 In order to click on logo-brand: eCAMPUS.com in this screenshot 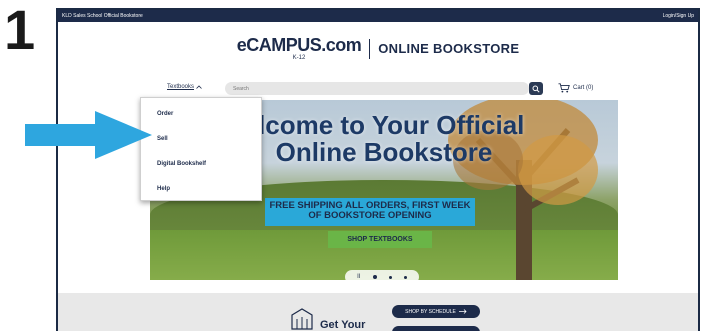, I will do `click(299, 45)`.